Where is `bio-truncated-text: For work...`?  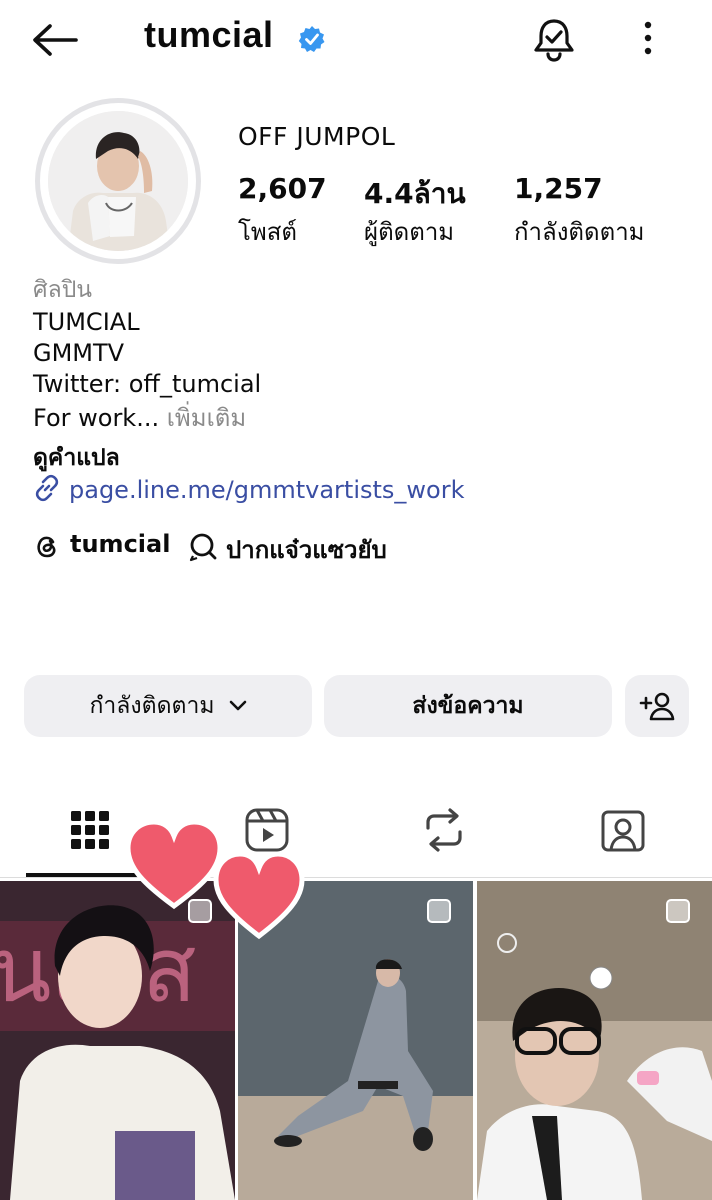 bio-truncated-text: For work... is located at coordinates (96, 418).